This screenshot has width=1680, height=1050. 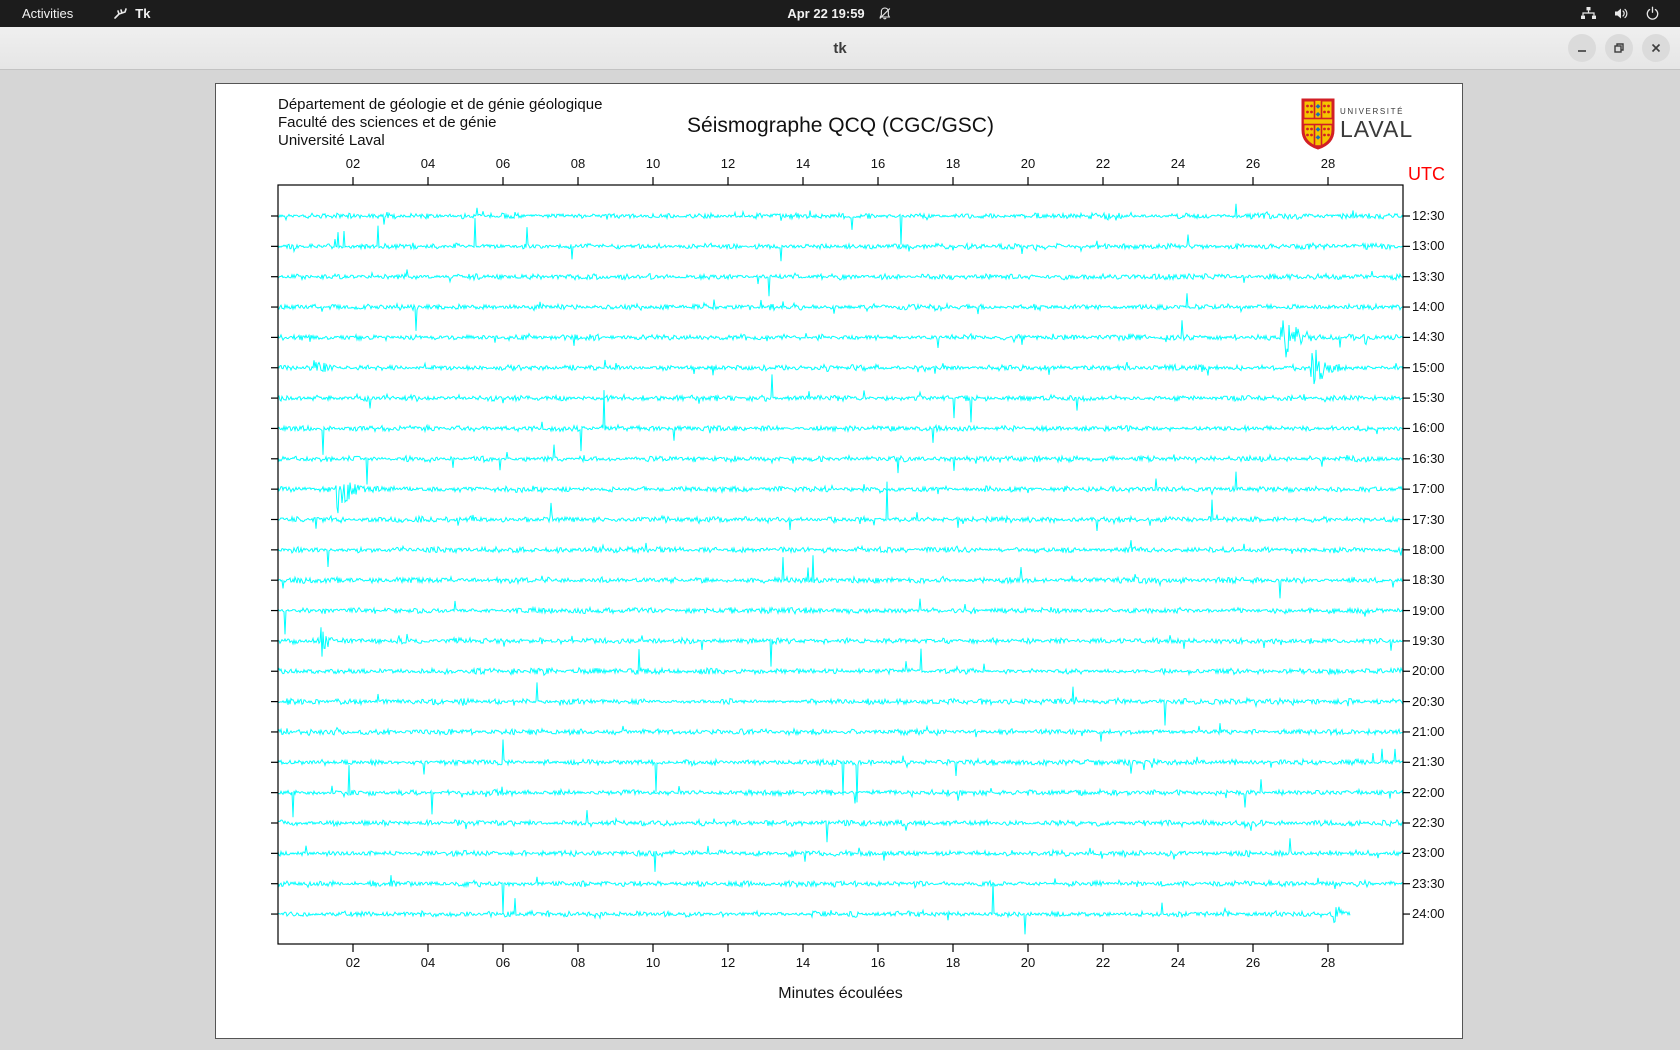 I want to click on focused-app-menu: Tk, so click(x=131, y=13).